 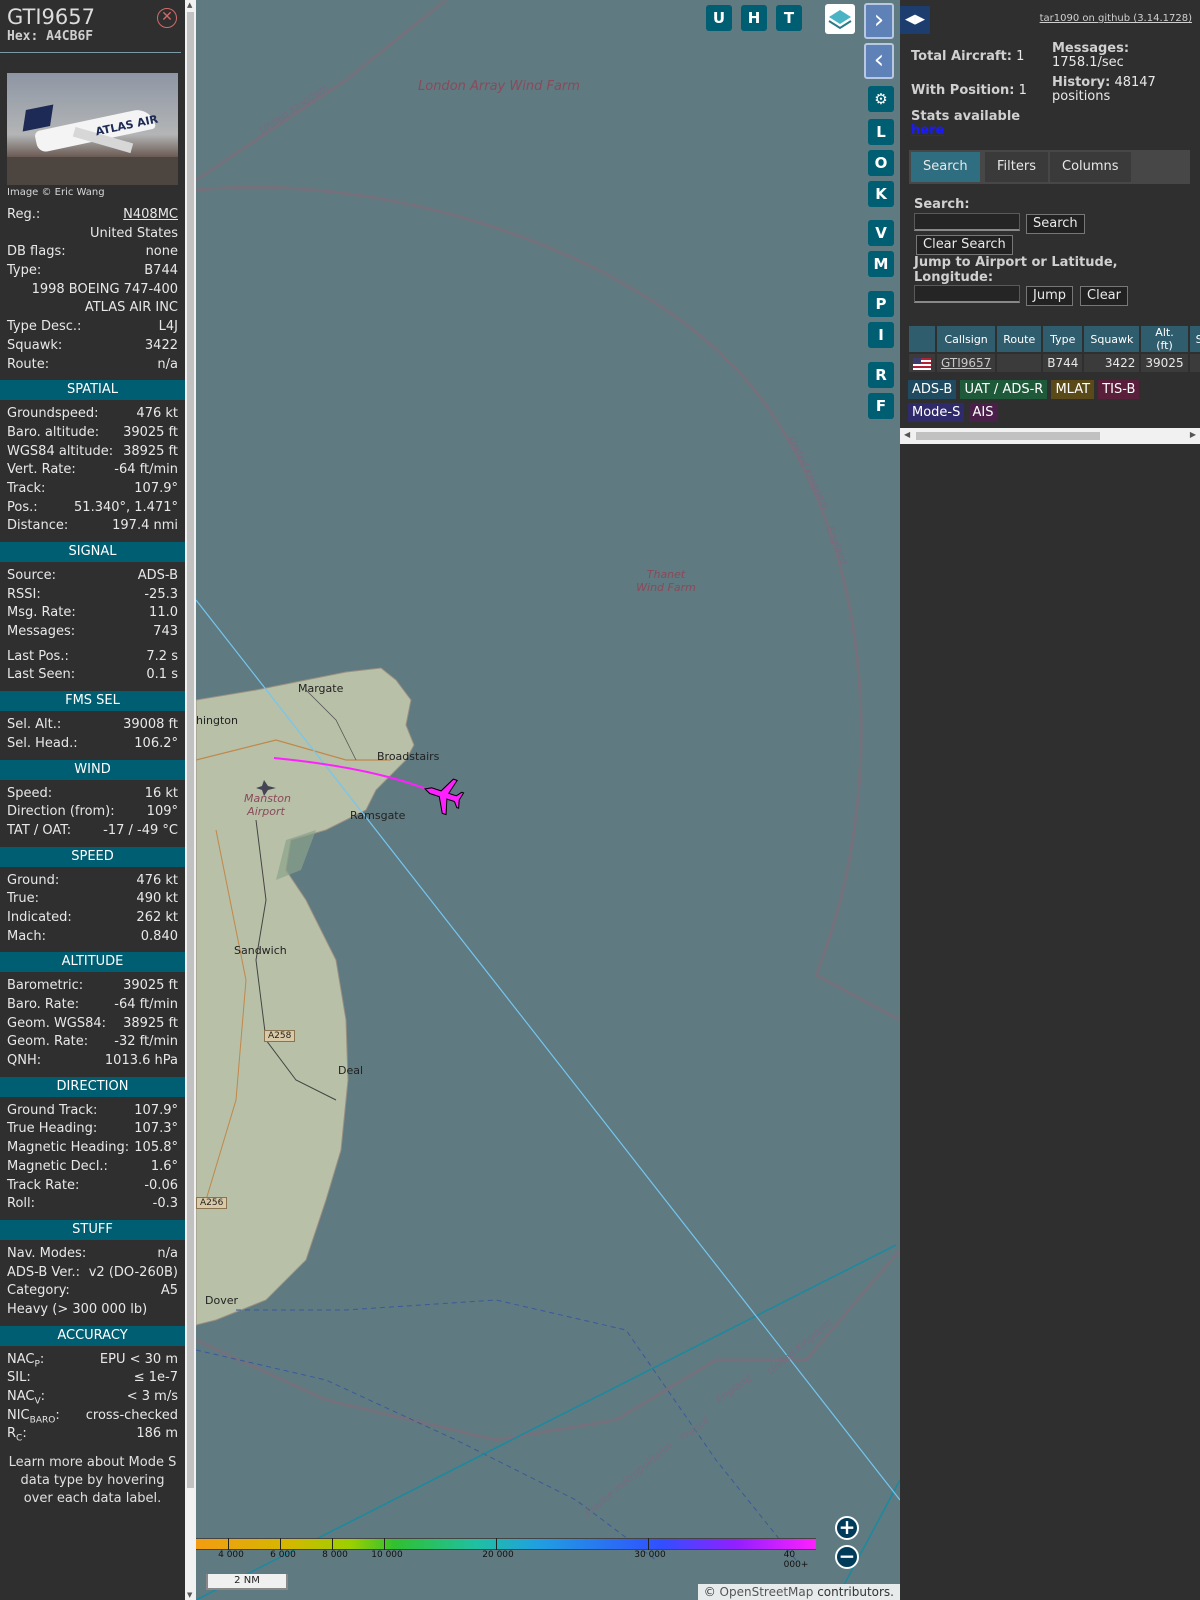 What do you see at coordinates (881, 375) in the screenshot?
I see `map-button-r: R` at bounding box center [881, 375].